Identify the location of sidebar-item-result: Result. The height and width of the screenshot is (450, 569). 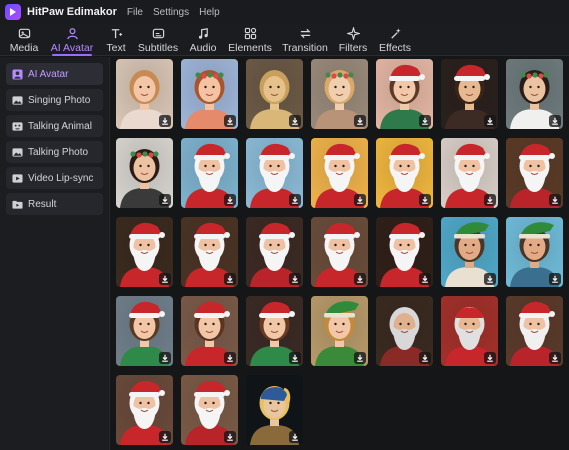
(54, 204).